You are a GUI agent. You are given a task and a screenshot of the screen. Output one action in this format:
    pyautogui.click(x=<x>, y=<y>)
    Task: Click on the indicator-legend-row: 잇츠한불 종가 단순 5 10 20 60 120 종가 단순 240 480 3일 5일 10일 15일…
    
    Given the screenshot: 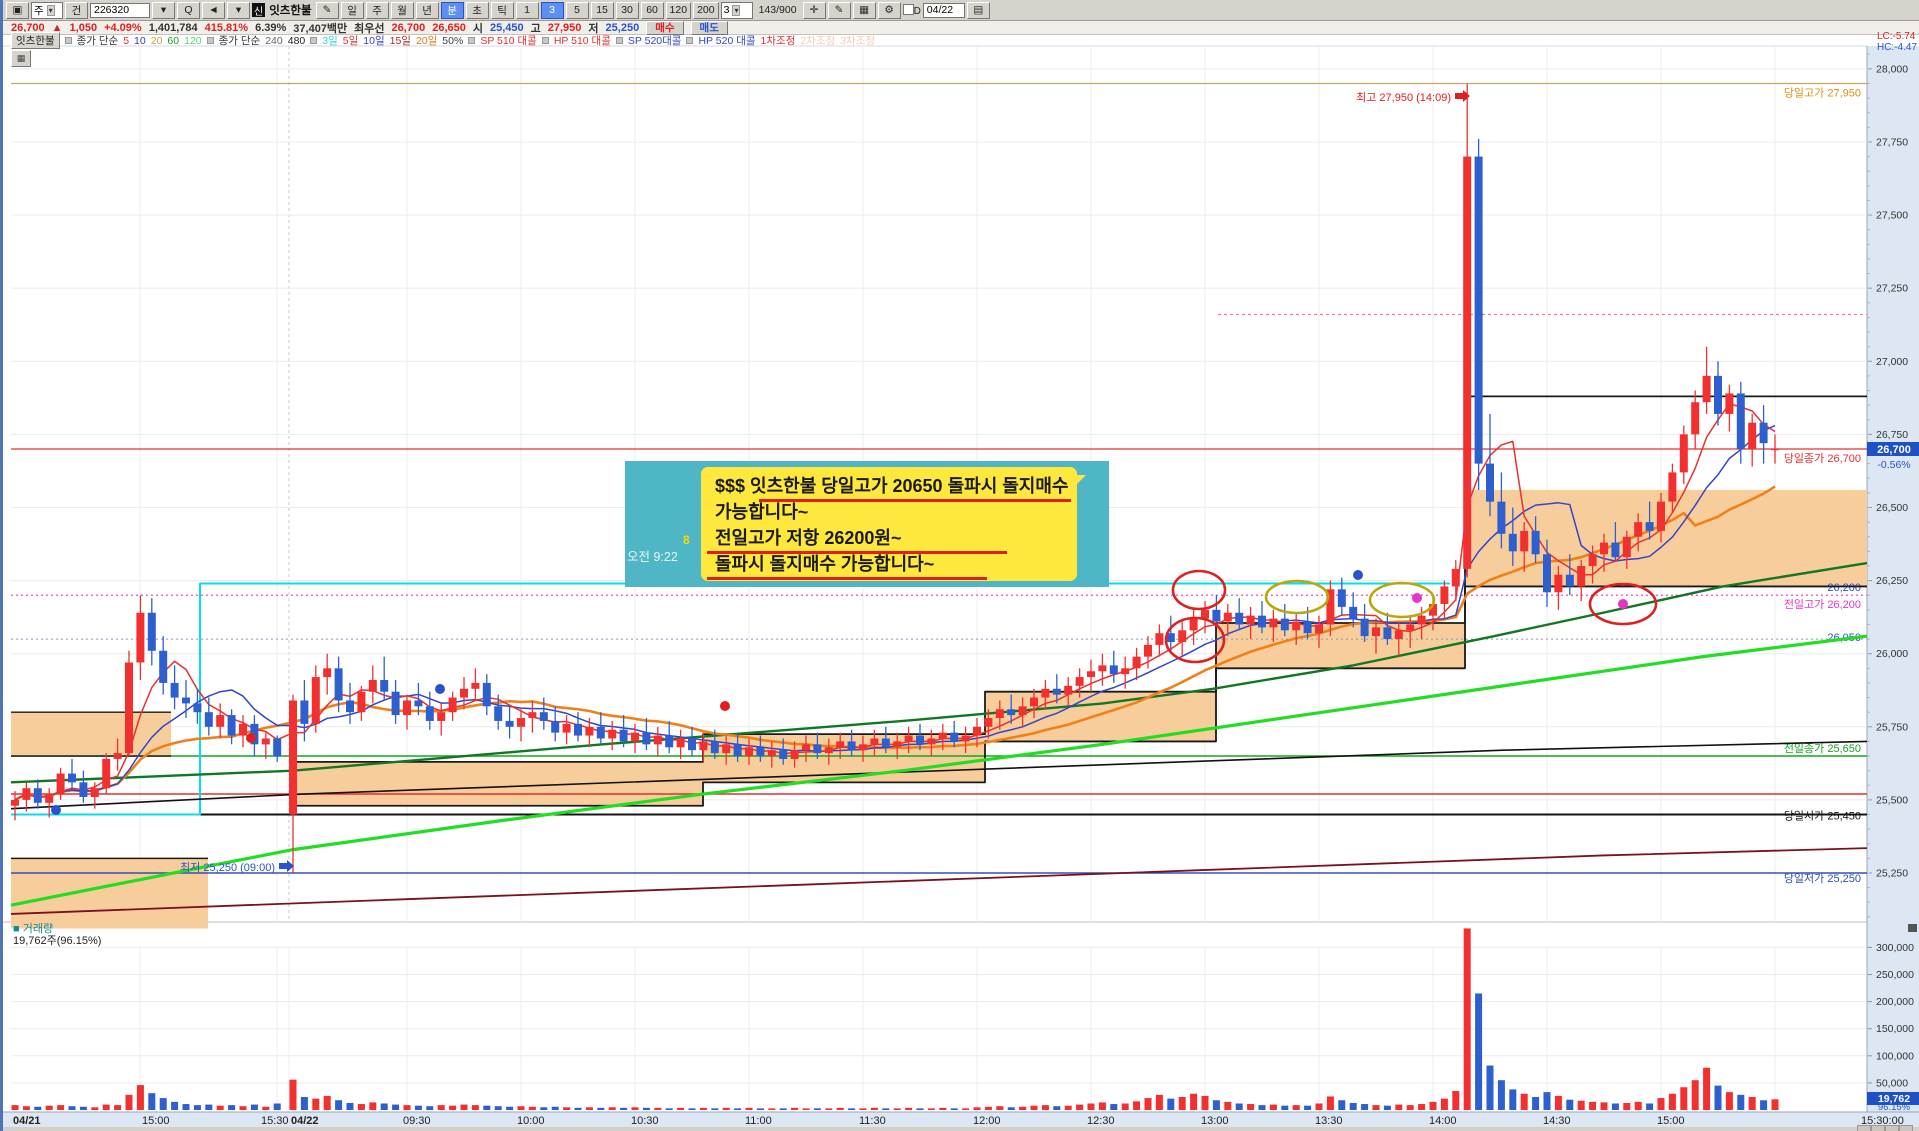 What is the action you would take?
    pyautogui.click(x=443, y=40)
    